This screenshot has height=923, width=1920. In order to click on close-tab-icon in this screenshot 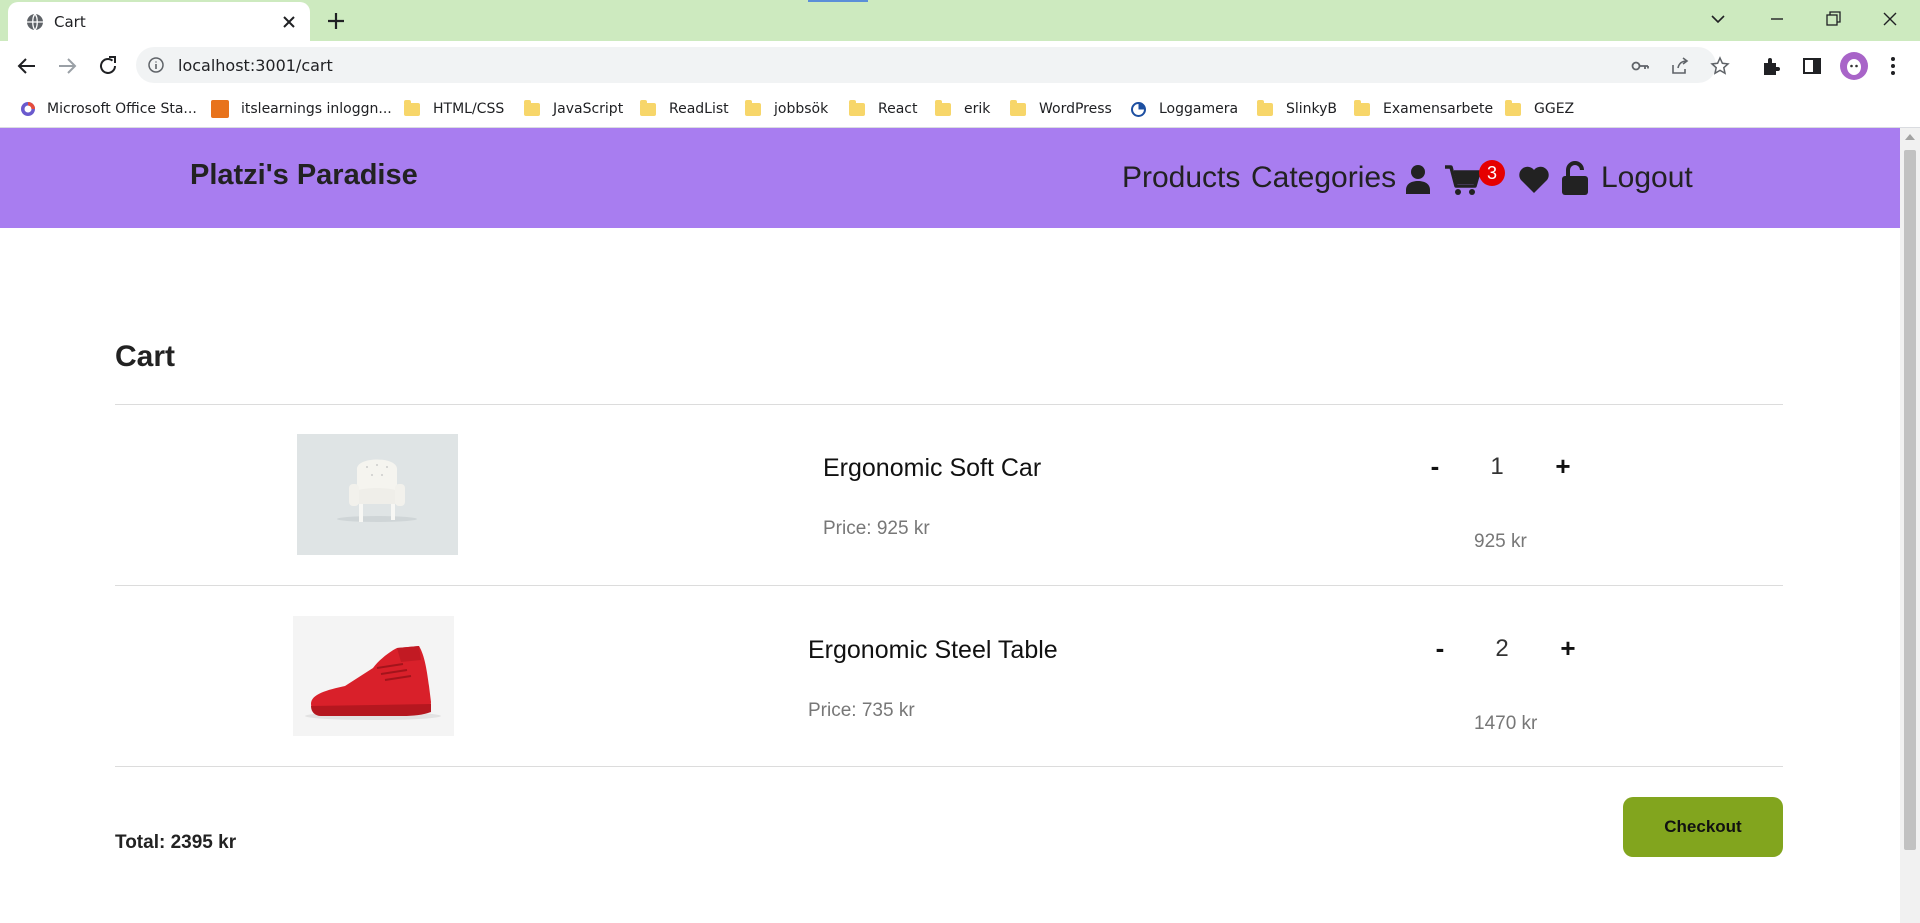, I will do `click(289, 22)`.